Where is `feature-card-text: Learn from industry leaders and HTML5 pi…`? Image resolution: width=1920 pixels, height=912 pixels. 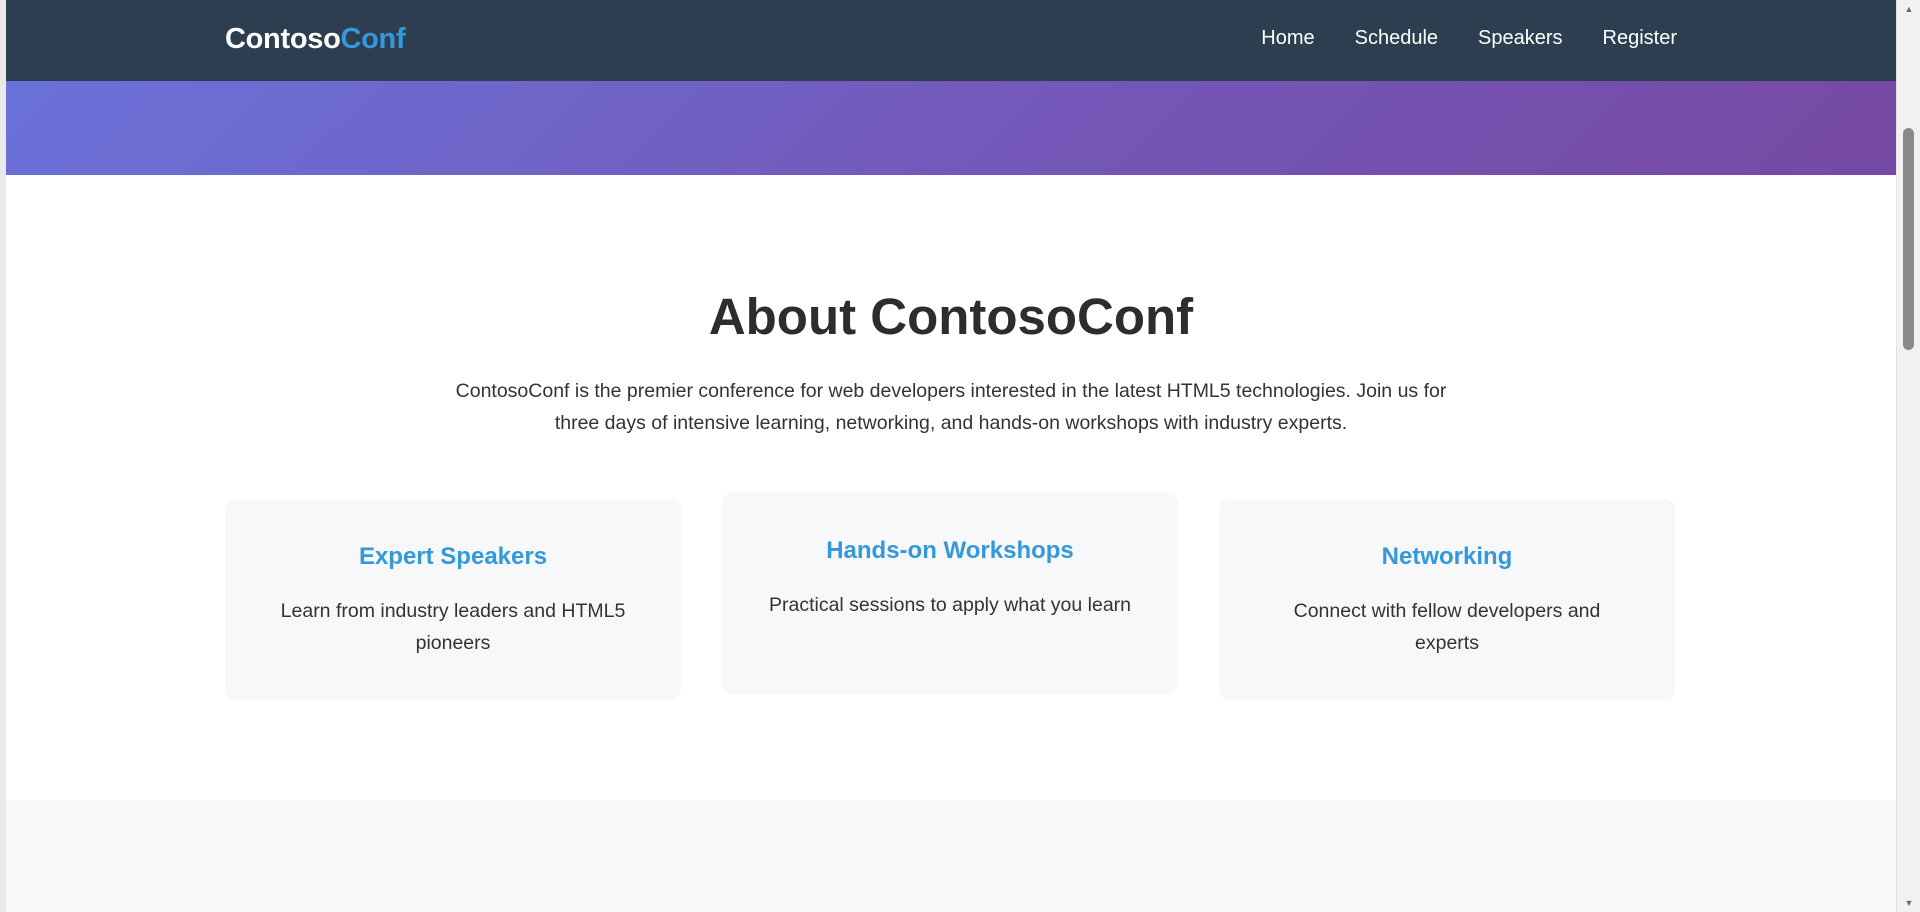
feature-card-text: Learn from industry leaders and HTML5 pi… is located at coordinates (453, 627).